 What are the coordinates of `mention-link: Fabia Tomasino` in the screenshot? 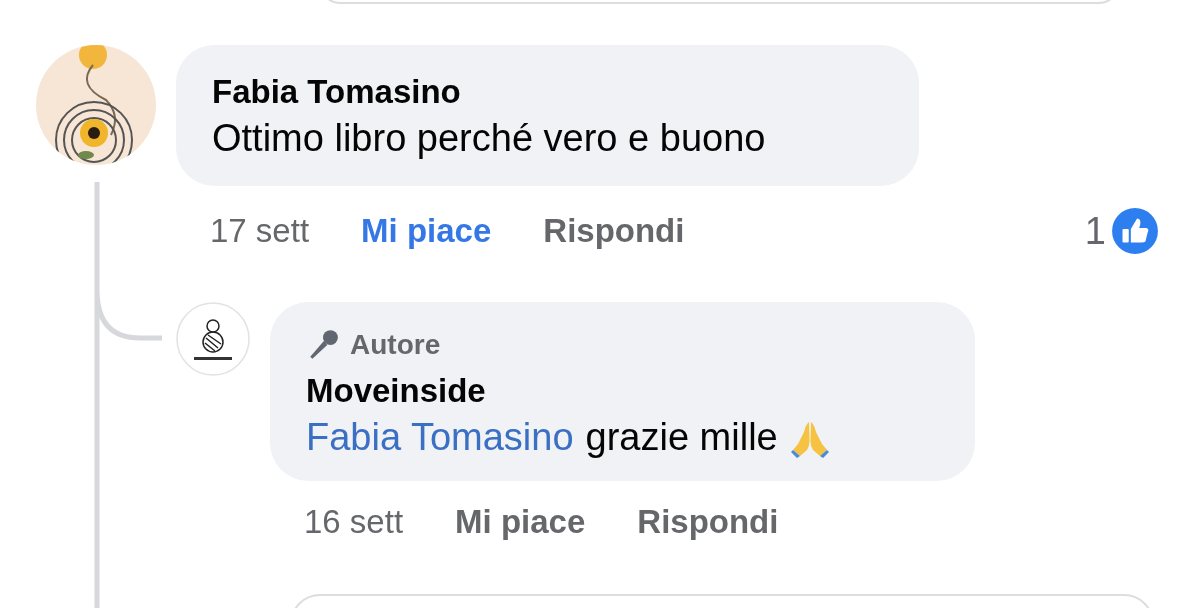 It's located at (440, 437).